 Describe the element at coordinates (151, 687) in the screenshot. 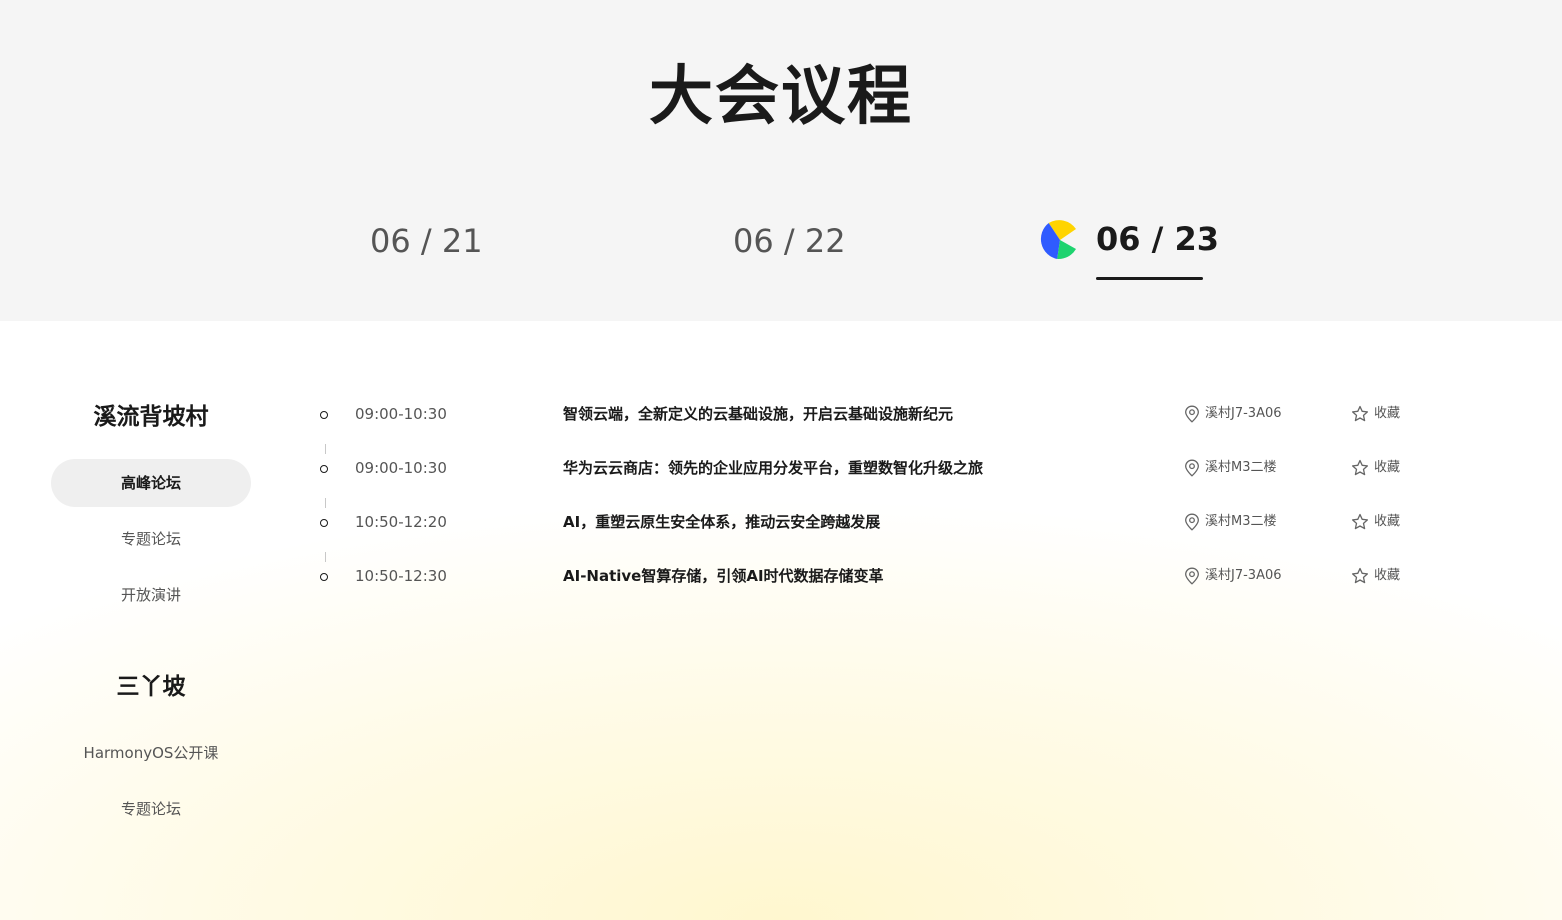

I see `venue-title-sanyapo: 三丫坡` at that location.